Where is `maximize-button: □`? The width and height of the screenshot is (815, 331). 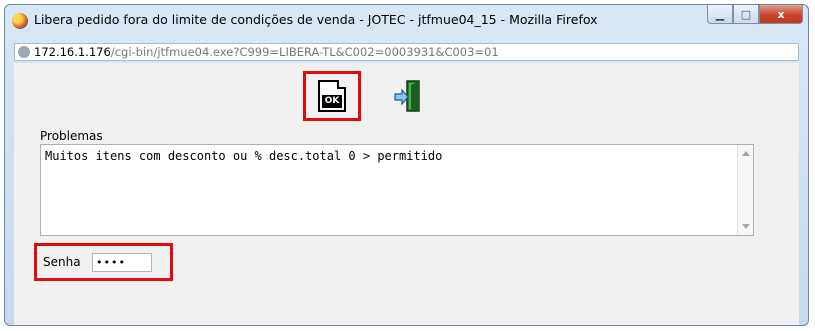
maximize-button: □ is located at coordinates (746, 14).